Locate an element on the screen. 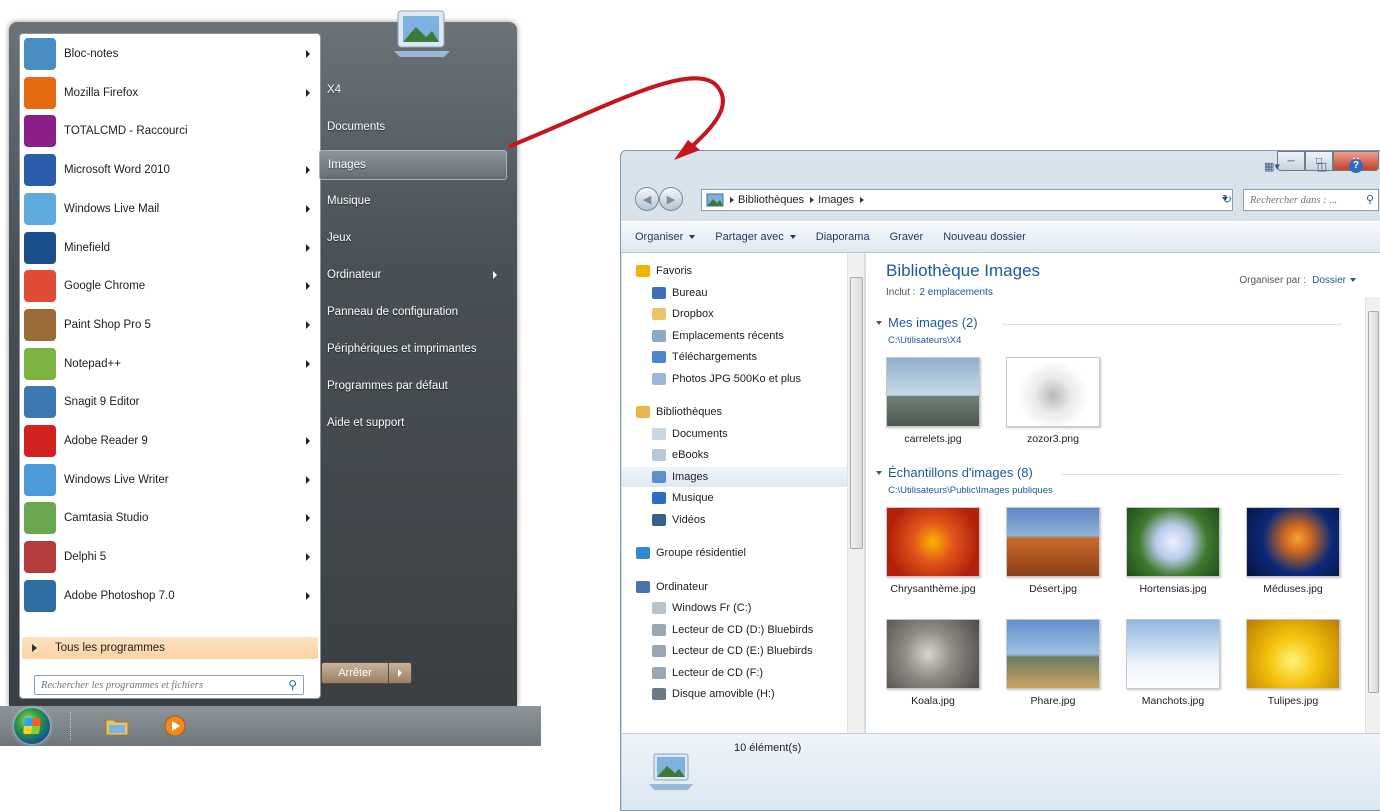 The width and height of the screenshot is (1380, 811). image-thumbnail: Phare.jpg is located at coordinates (1053, 663).